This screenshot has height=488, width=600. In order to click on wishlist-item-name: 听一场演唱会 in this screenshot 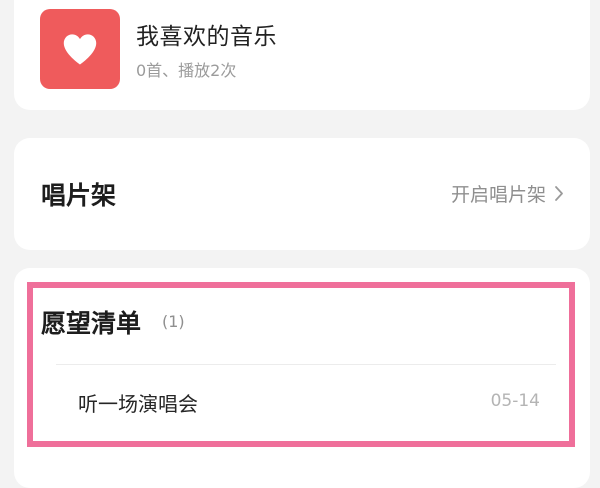, I will do `click(138, 404)`.